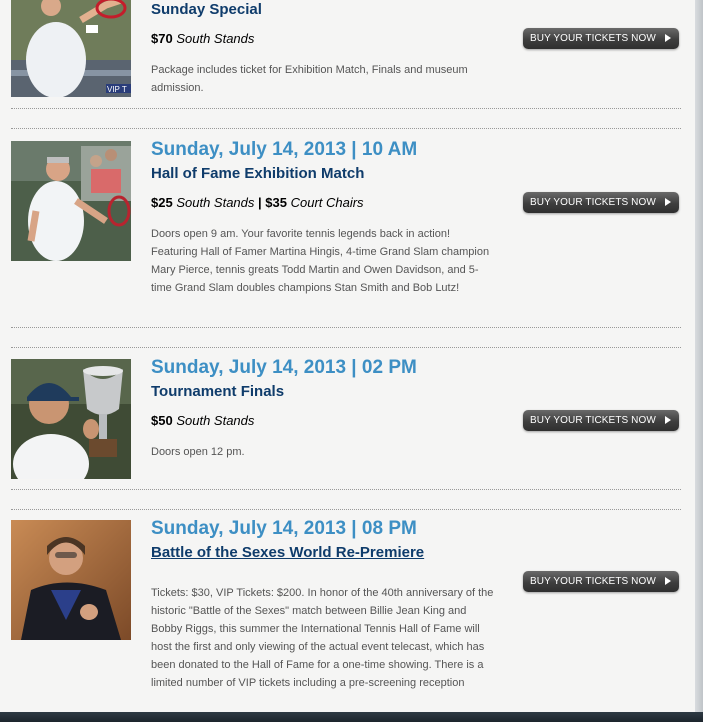 The height and width of the screenshot is (722, 703). Describe the element at coordinates (284, 528) in the screenshot. I see `event-date: Sunday, July 14, 2013 | 08 PM` at that location.